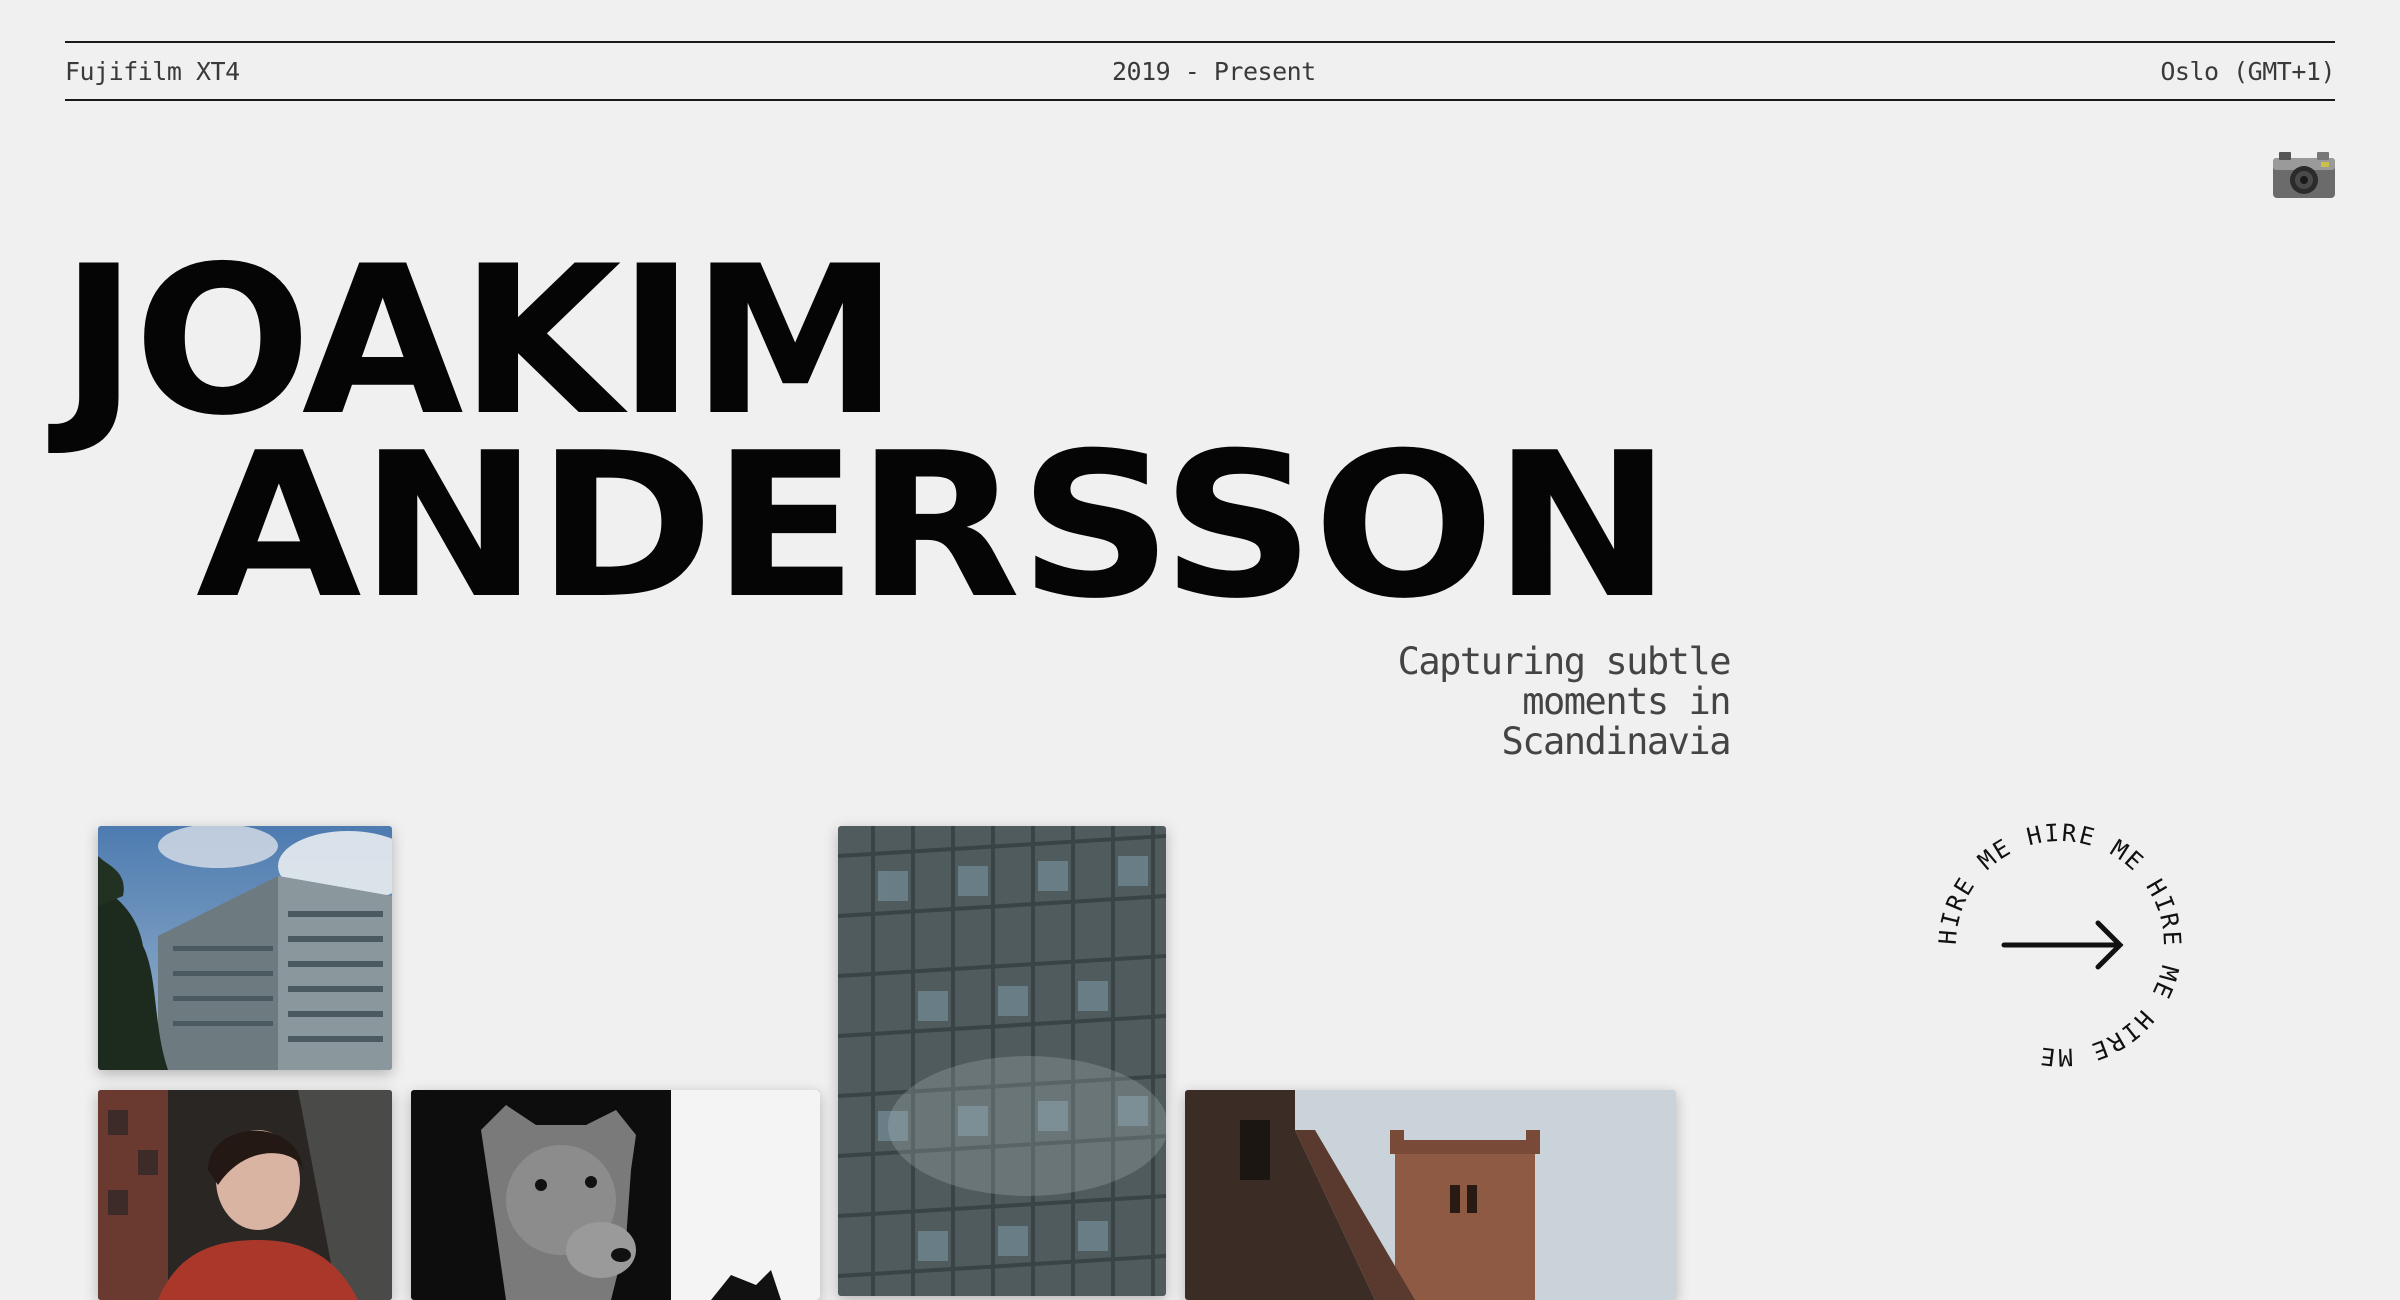 The width and height of the screenshot is (2400, 1300). What do you see at coordinates (2304, 174) in the screenshot?
I see `camera-icon` at bounding box center [2304, 174].